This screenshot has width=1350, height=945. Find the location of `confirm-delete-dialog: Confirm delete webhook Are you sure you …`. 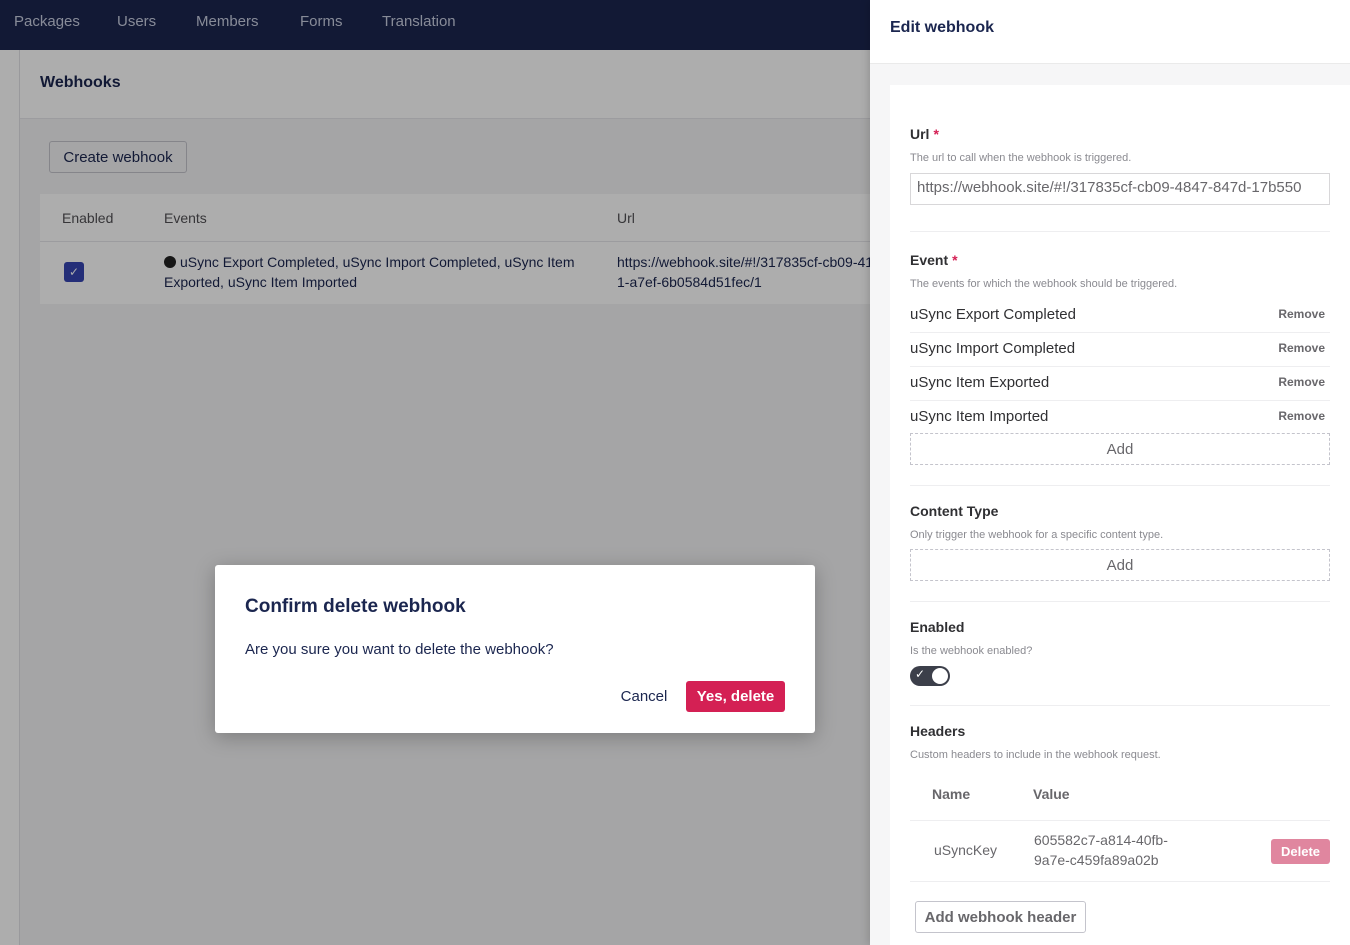

confirm-delete-dialog: Confirm delete webhook Are you sure you … is located at coordinates (515, 649).